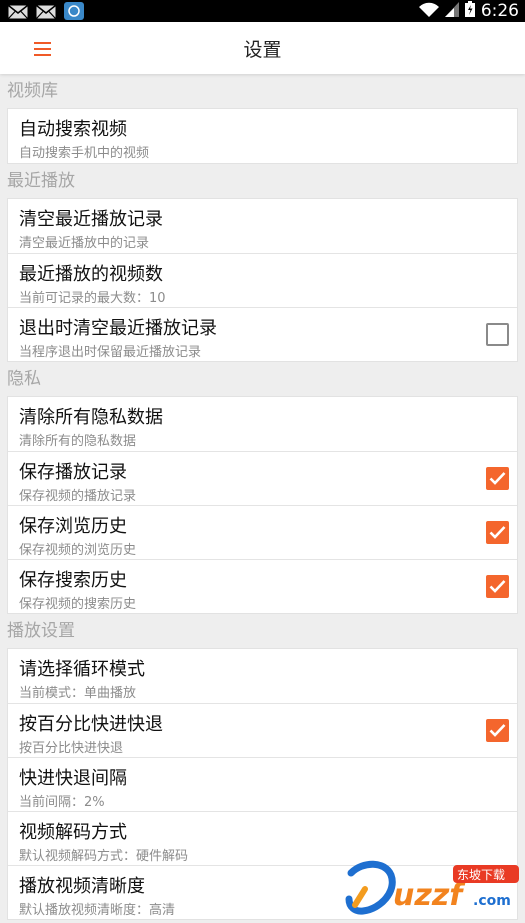 The width and height of the screenshot is (525, 923). I want to click on setting-title: 请选择循环模式, so click(82, 669).